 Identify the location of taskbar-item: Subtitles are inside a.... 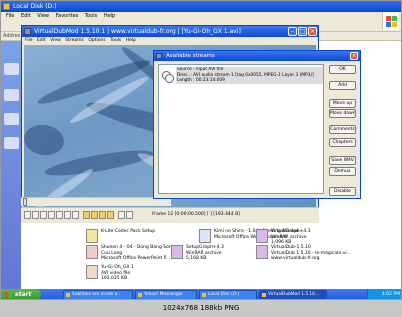
(98, 294).